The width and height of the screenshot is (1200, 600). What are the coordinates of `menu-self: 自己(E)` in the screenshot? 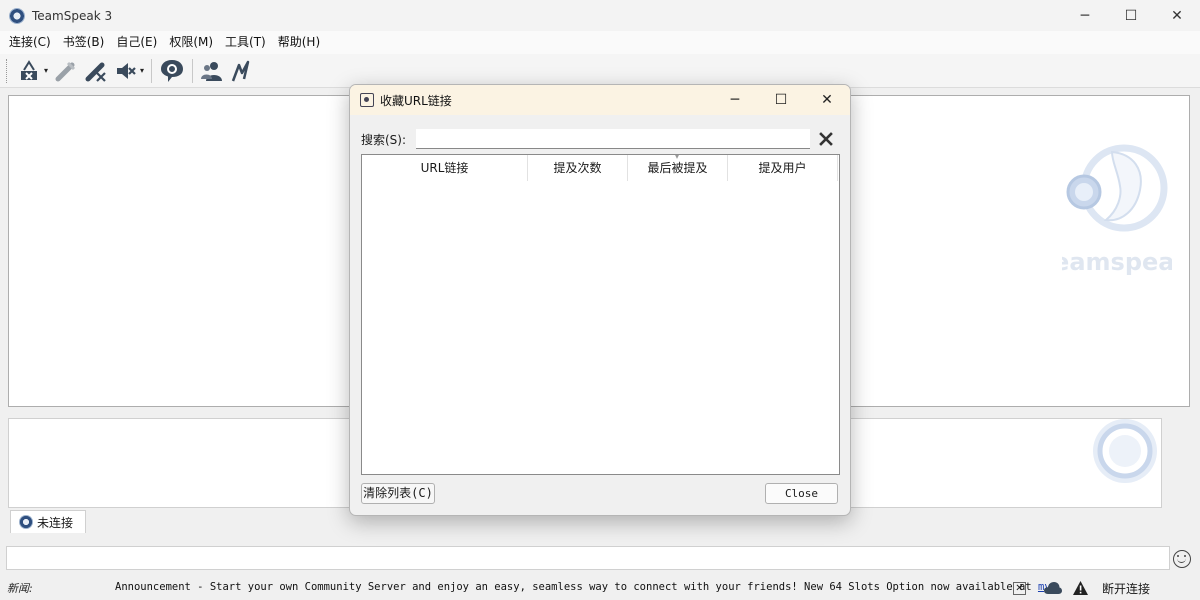 It's located at (136, 42).